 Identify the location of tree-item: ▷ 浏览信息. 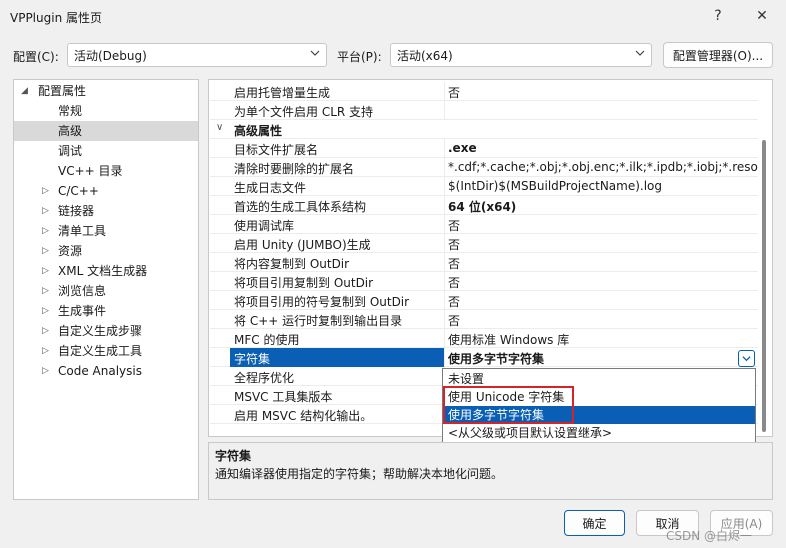
(106, 291).